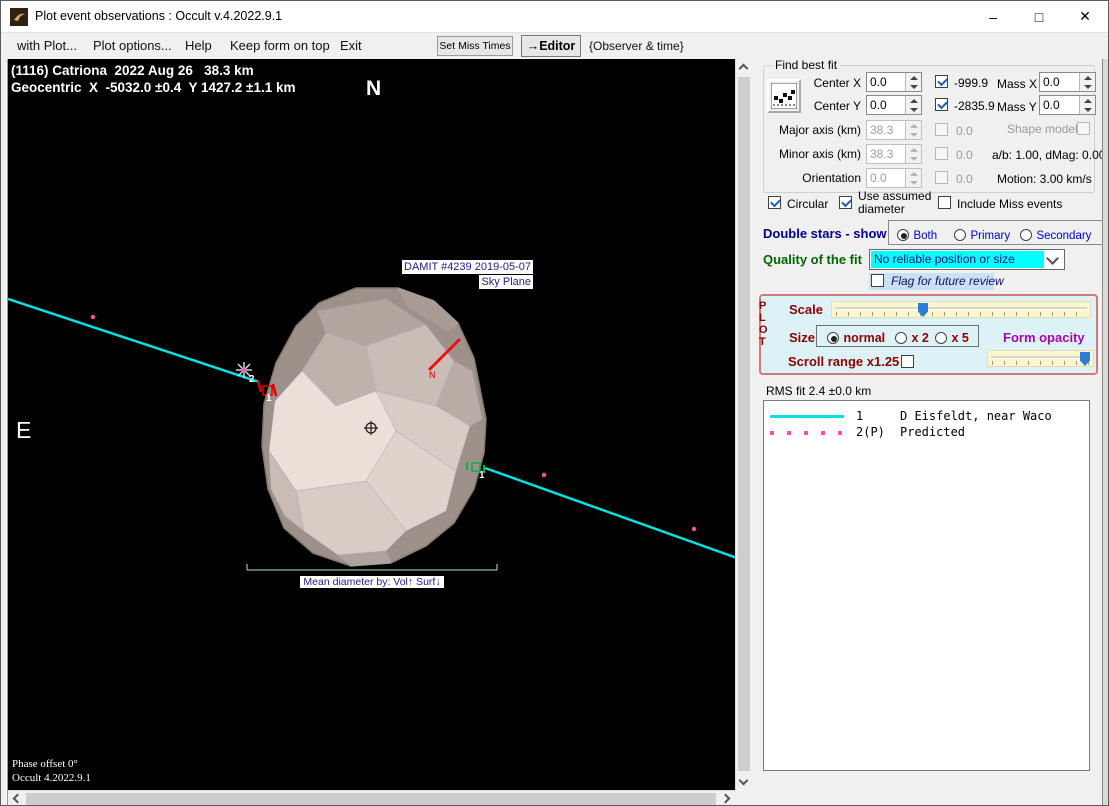 This screenshot has height=806, width=1109. What do you see at coordinates (845, 202) in the screenshot?
I see `use-assumed-checkbox` at bounding box center [845, 202].